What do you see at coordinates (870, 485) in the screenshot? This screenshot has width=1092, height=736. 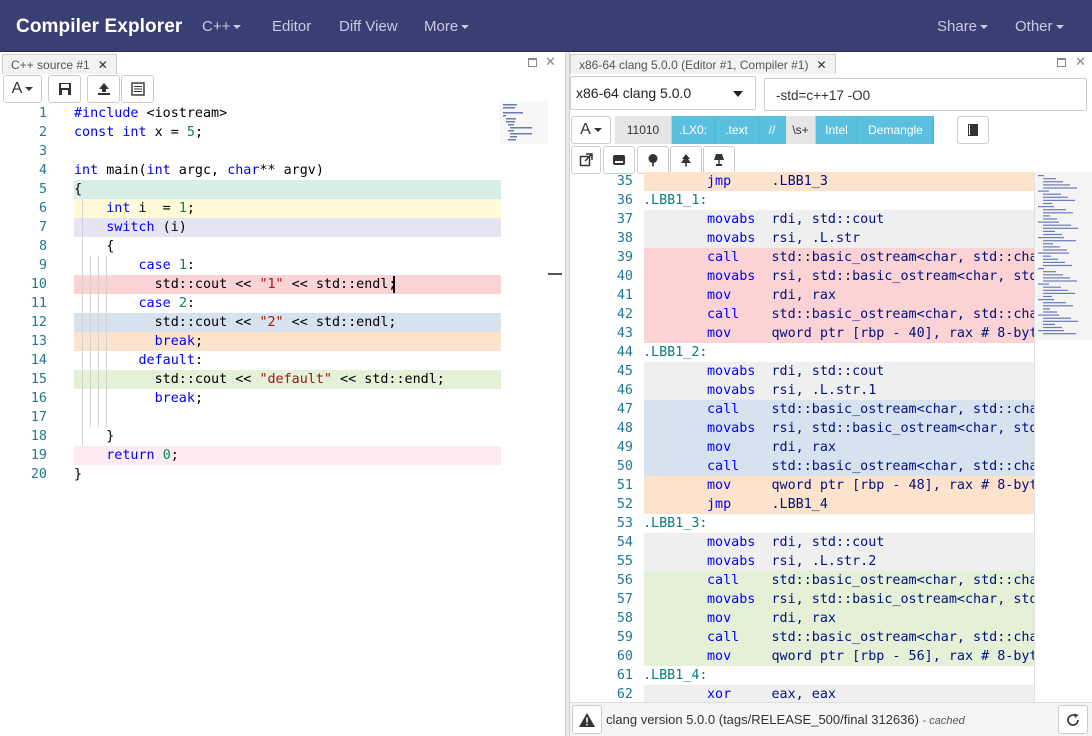 I see `asm-line: mov qword ptr [rbp - 48], rax # 8-byt` at bounding box center [870, 485].